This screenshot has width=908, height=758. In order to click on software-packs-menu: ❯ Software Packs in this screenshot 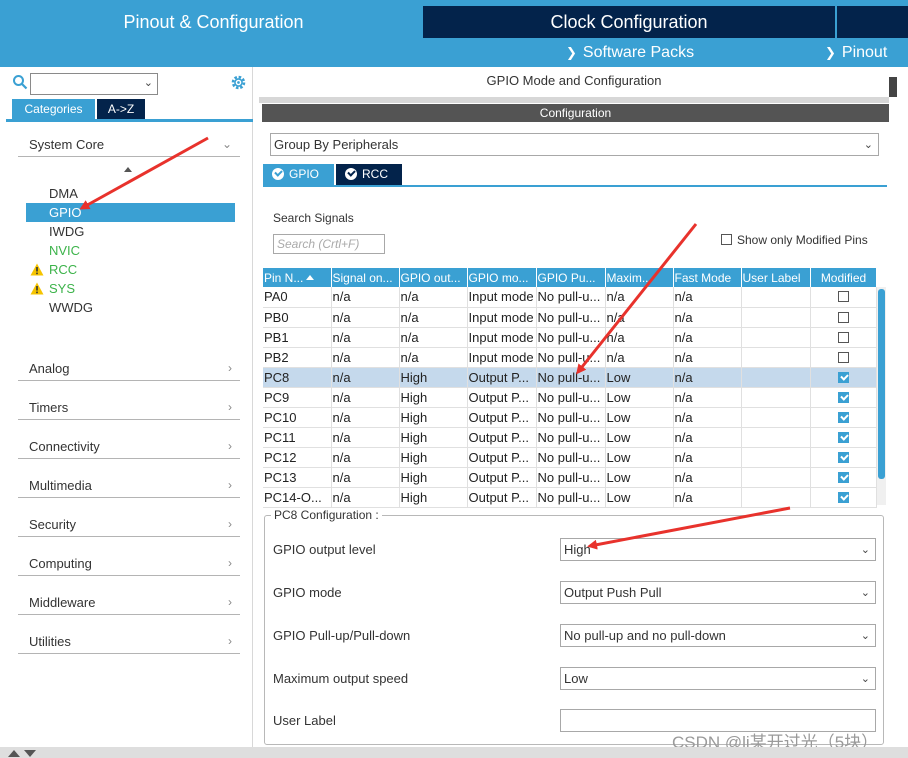, I will do `click(630, 52)`.